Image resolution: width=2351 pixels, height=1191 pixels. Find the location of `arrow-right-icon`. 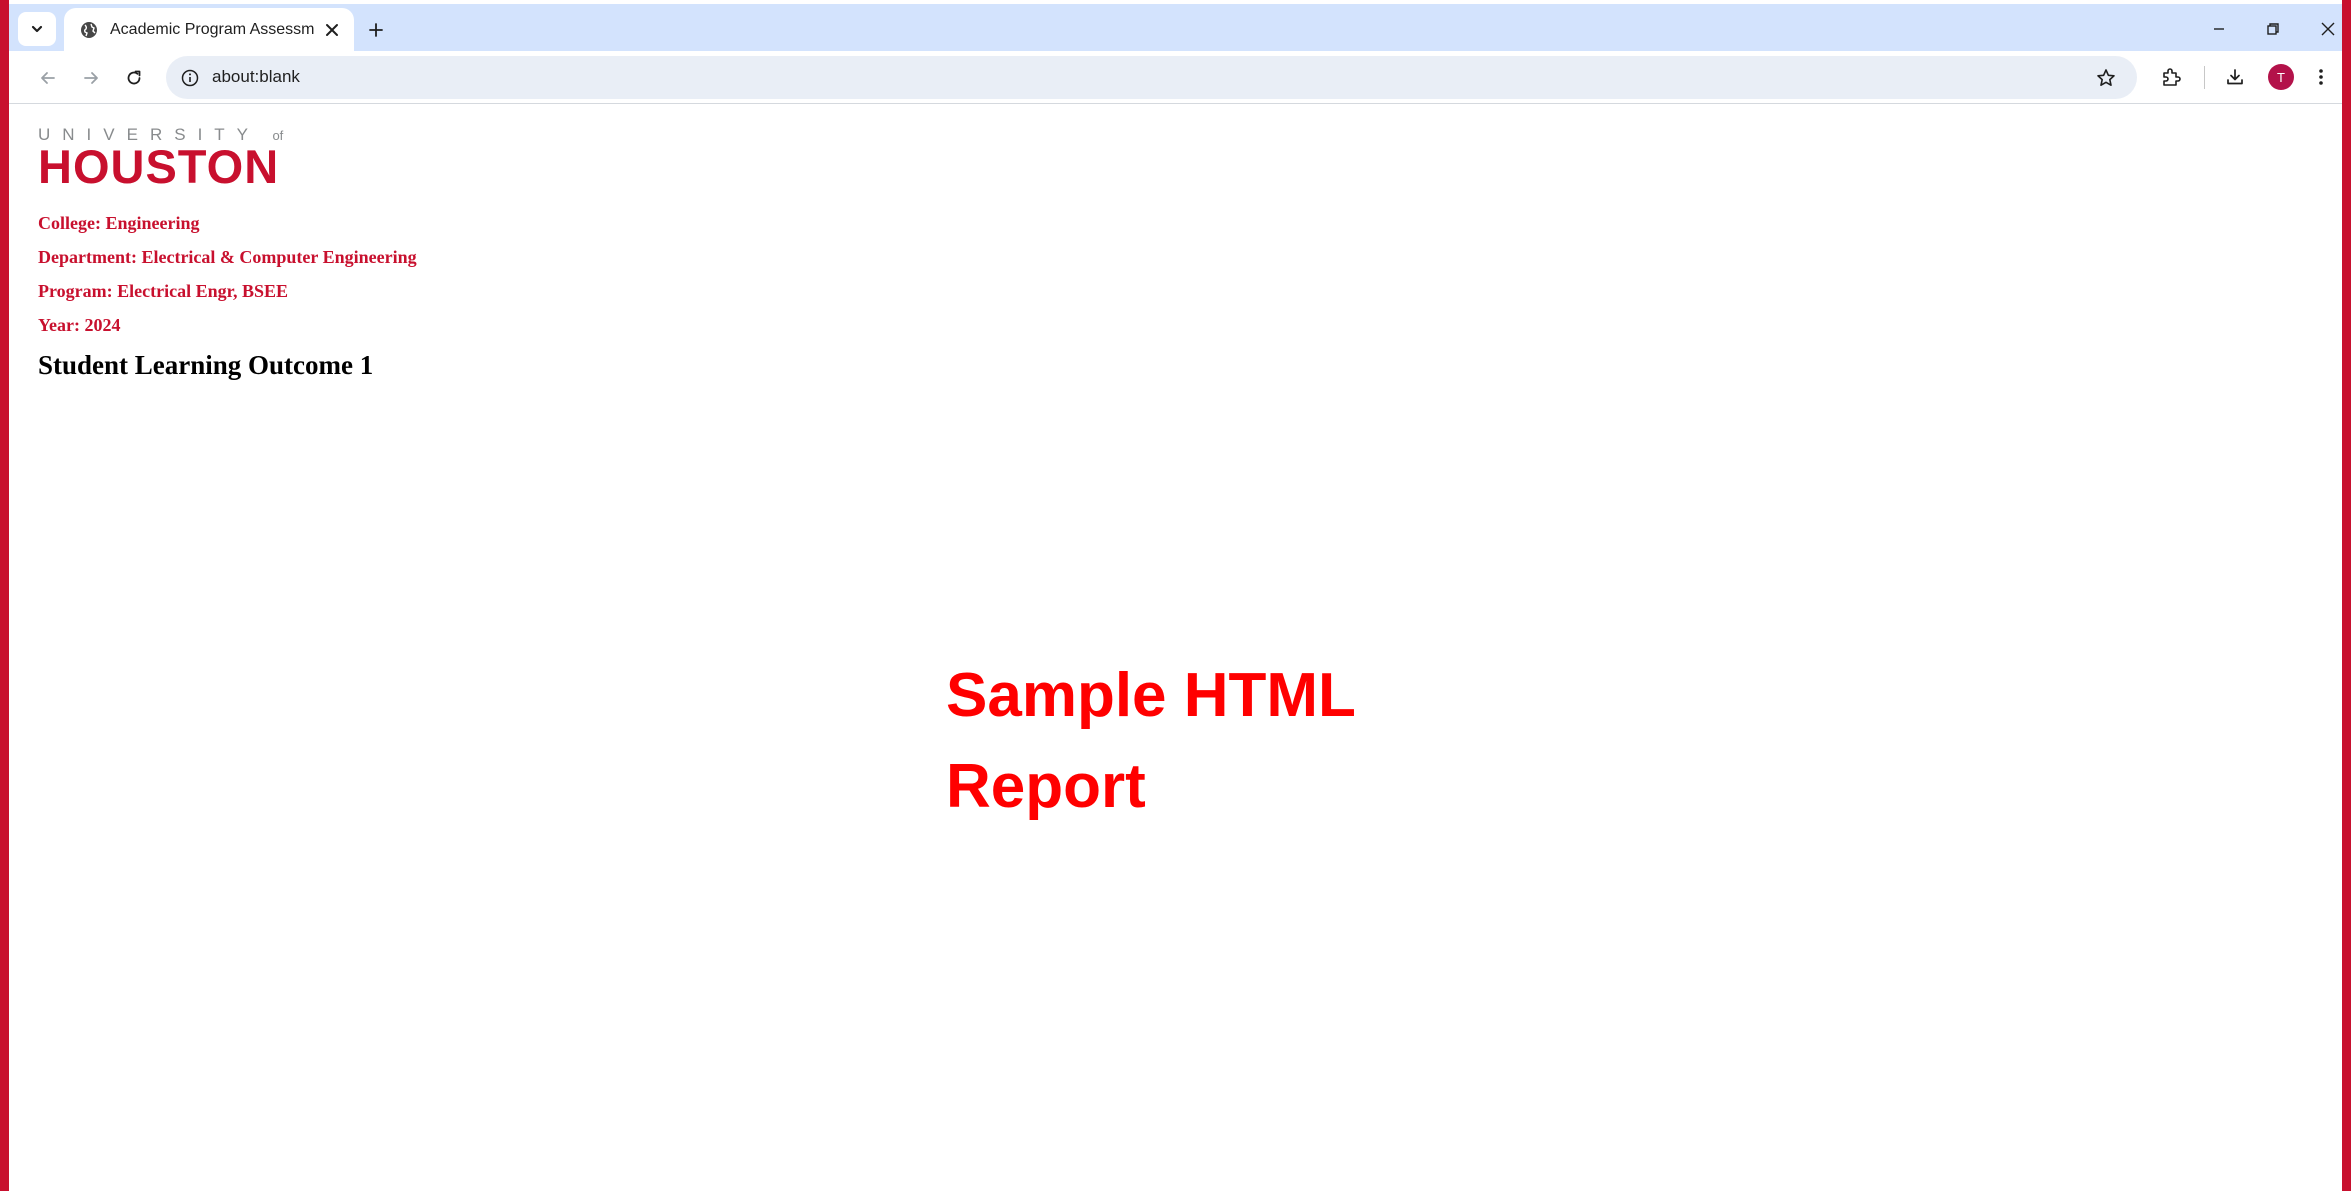

arrow-right-icon is located at coordinates (91, 78).